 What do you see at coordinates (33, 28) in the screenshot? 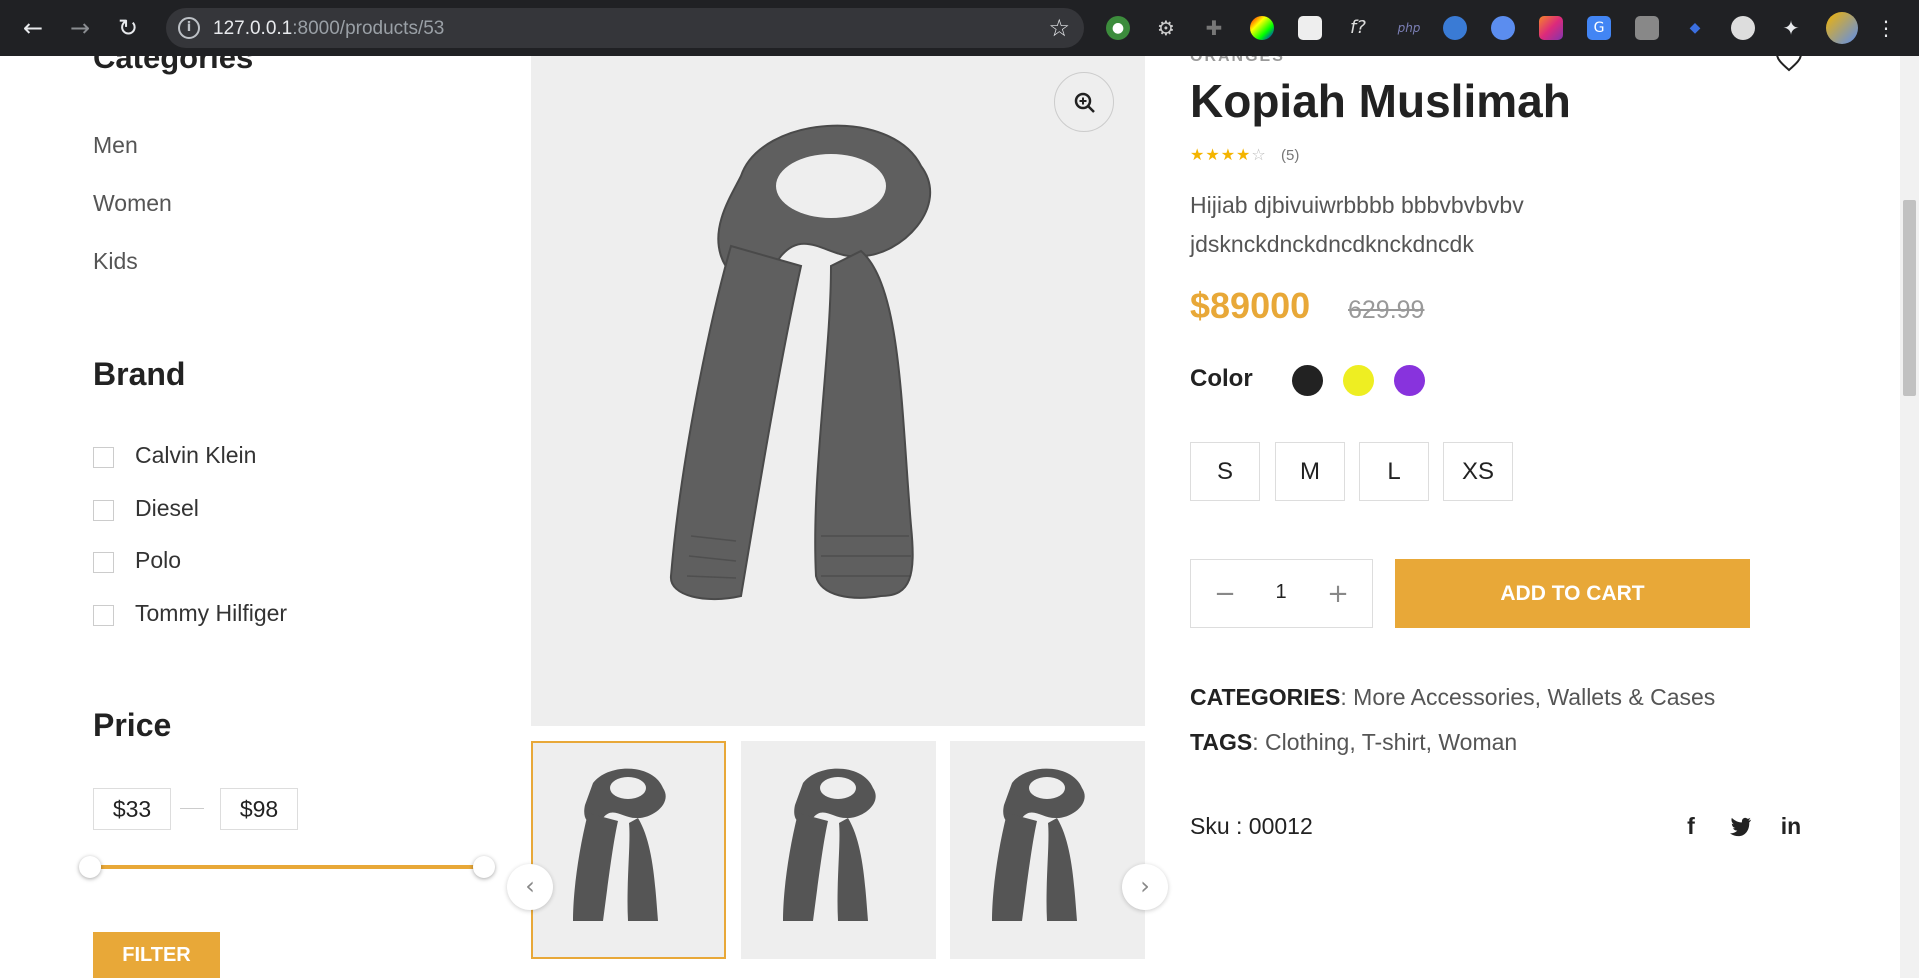
I see `back-icon: ←` at bounding box center [33, 28].